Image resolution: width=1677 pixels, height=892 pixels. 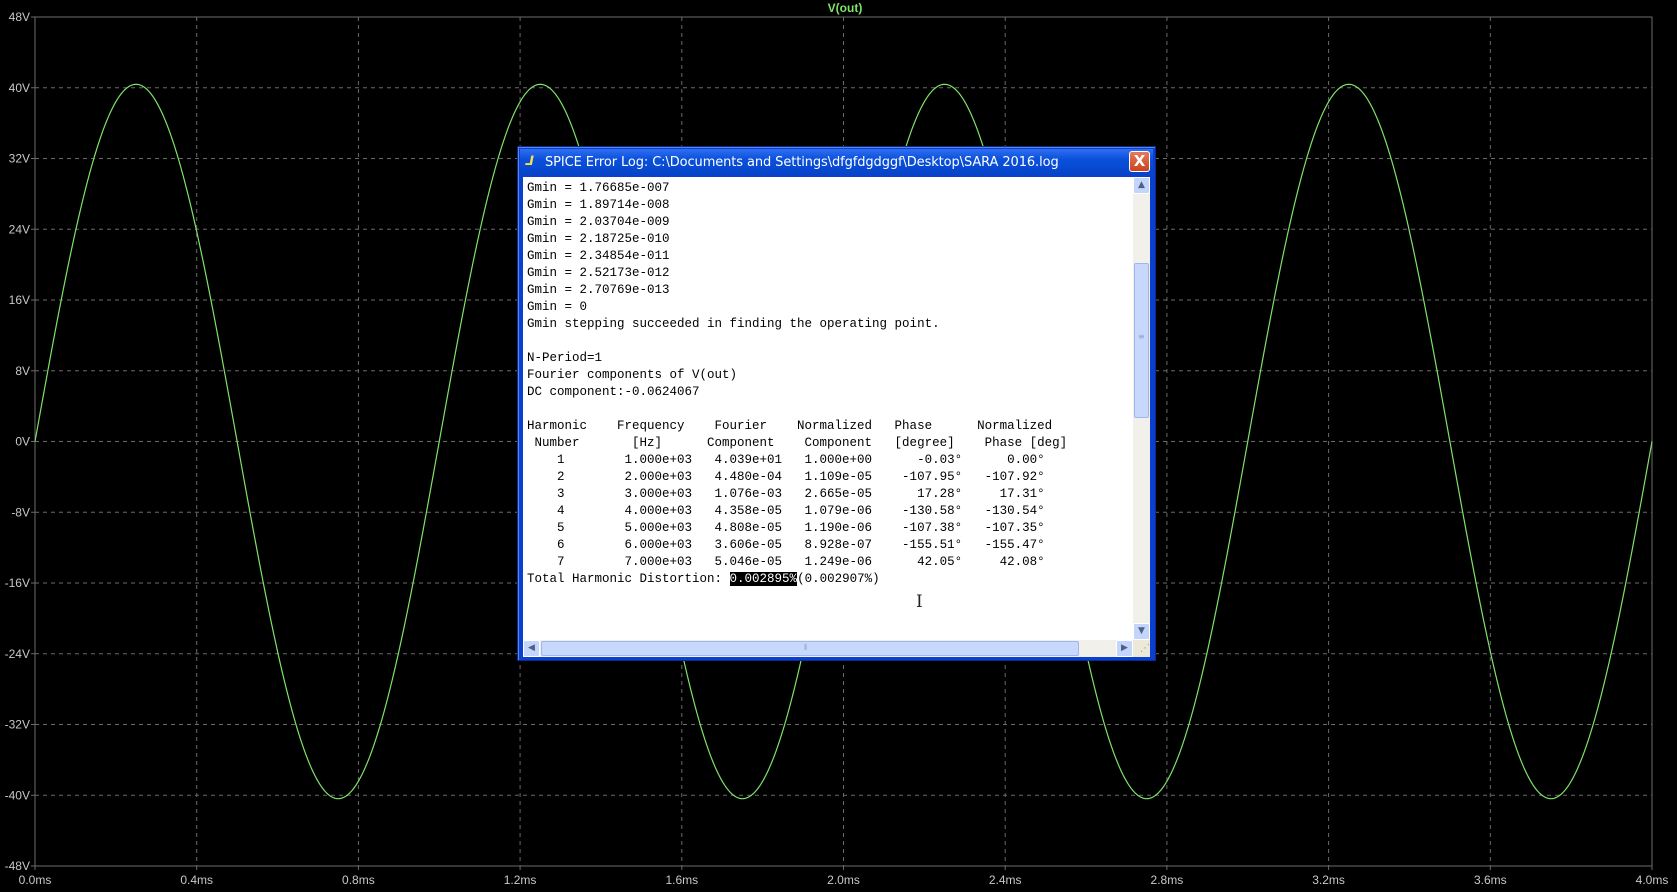 What do you see at coordinates (1141, 185) in the screenshot?
I see `scroll-up-button: ▲` at bounding box center [1141, 185].